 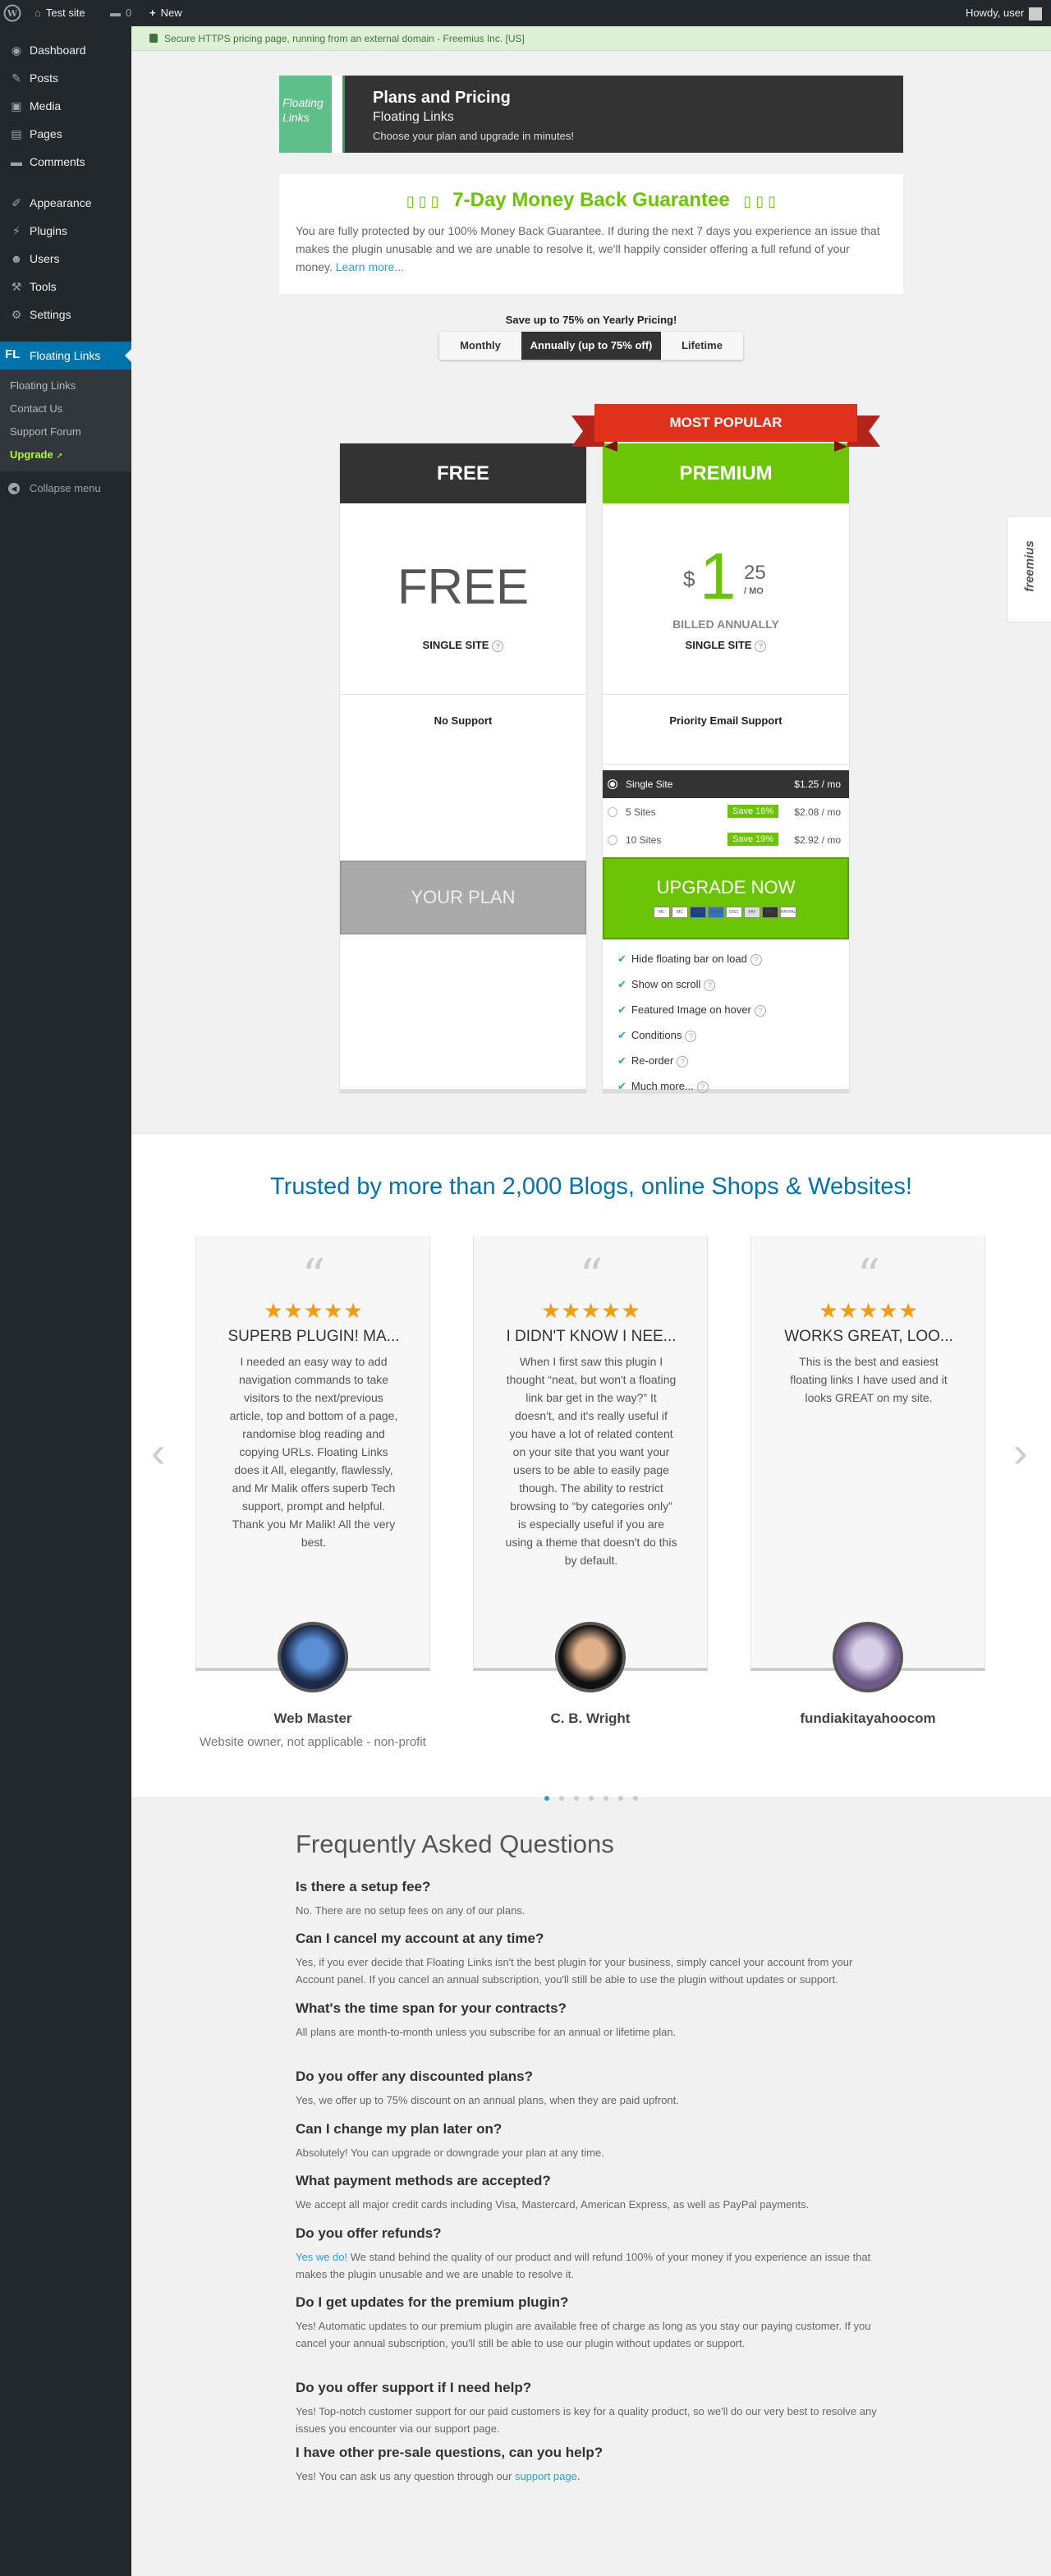 What do you see at coordinates (726, 898) in the screenshot?
I see `upgrade-now-button: UPGRADE NOW MC MC VISA AMEX DISC PAY DCL PAYPAL` at bounding box center [726, 898].